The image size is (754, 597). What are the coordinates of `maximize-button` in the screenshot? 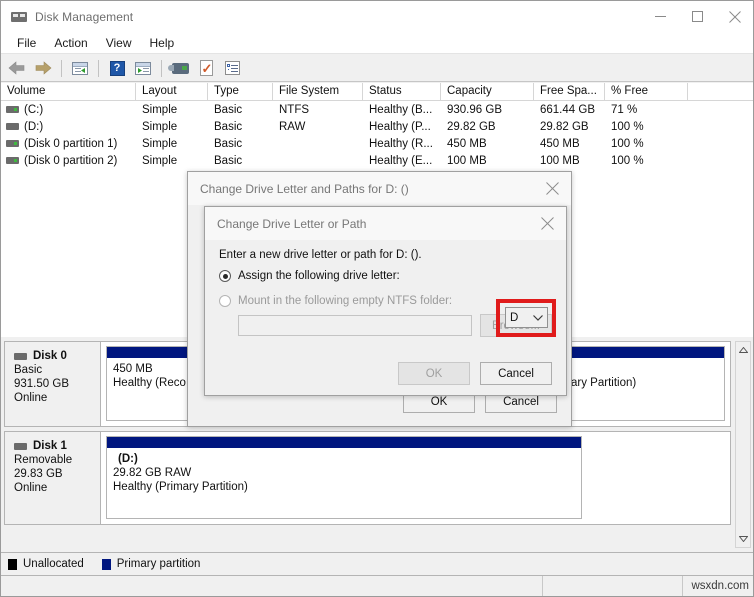 It's located at (697, 16).